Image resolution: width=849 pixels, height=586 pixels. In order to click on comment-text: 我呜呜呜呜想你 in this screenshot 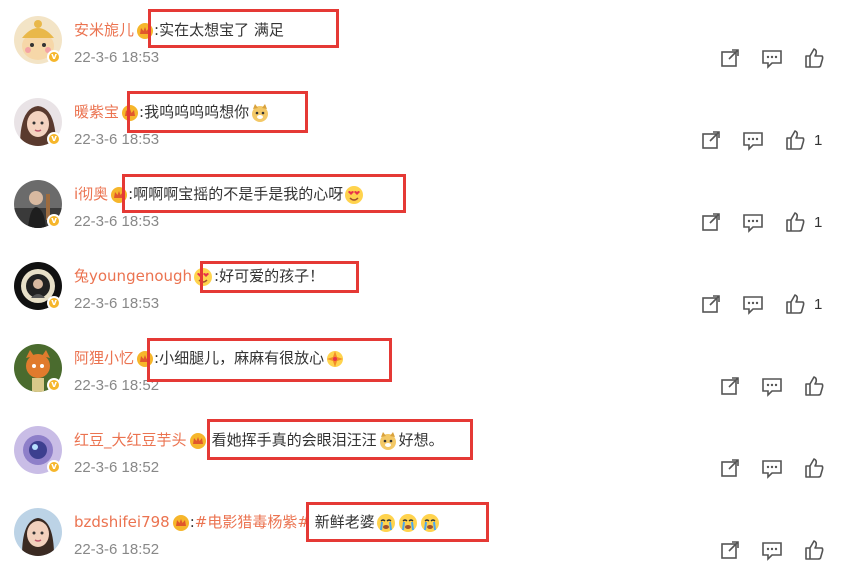, I will do `click(197, 112)`.